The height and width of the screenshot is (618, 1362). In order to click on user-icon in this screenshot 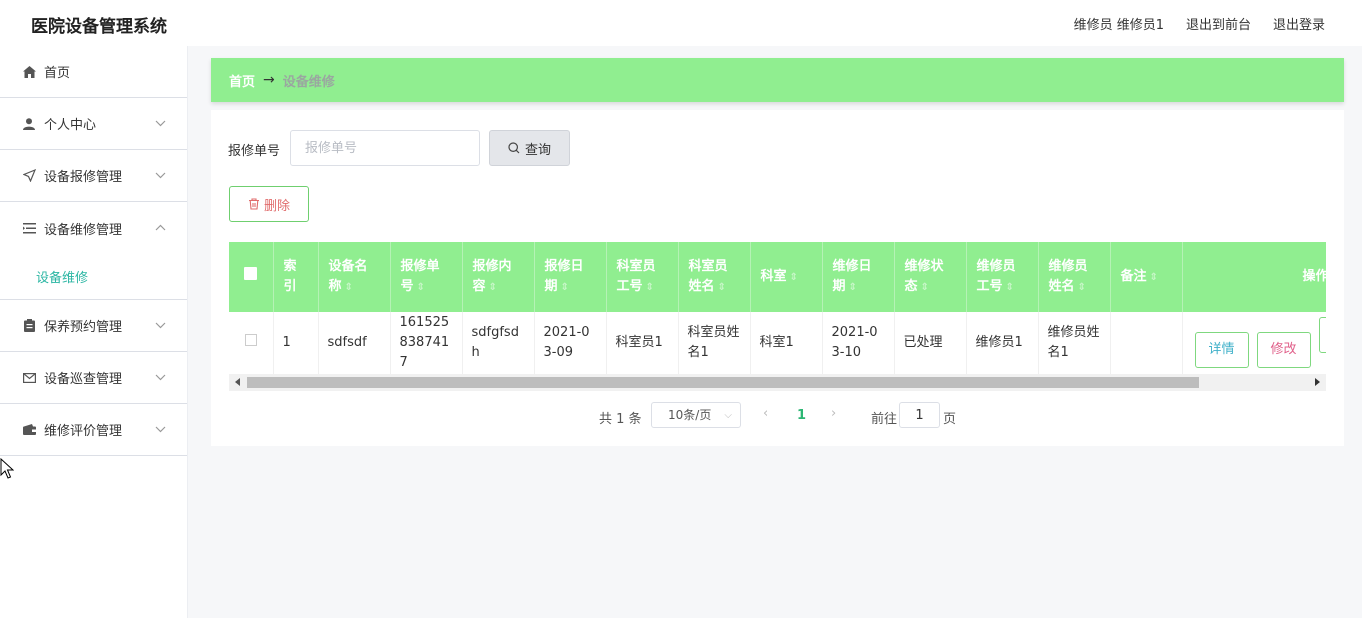, I will do `click(29, 124)`.